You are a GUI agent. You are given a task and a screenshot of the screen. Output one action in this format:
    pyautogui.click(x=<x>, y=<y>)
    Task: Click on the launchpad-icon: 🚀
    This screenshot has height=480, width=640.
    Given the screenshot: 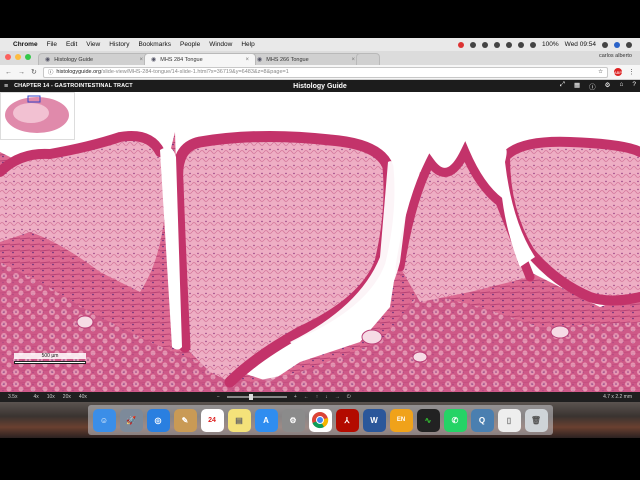 What is the action you would take?
    pyautogui.click(x=131, y=420)
    